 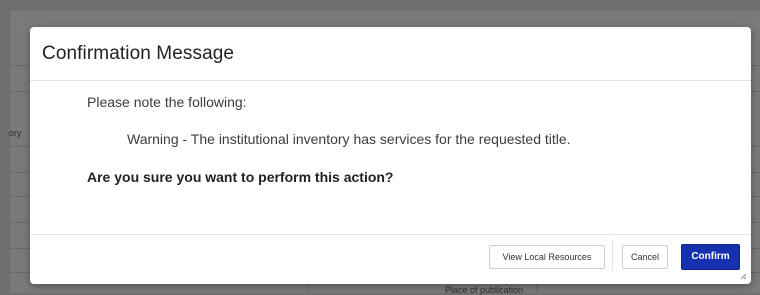 What do you see at coordinates (390, 234) in the screenshot?
I see `dialog-footer-divider` at bounding box center [390, 234].